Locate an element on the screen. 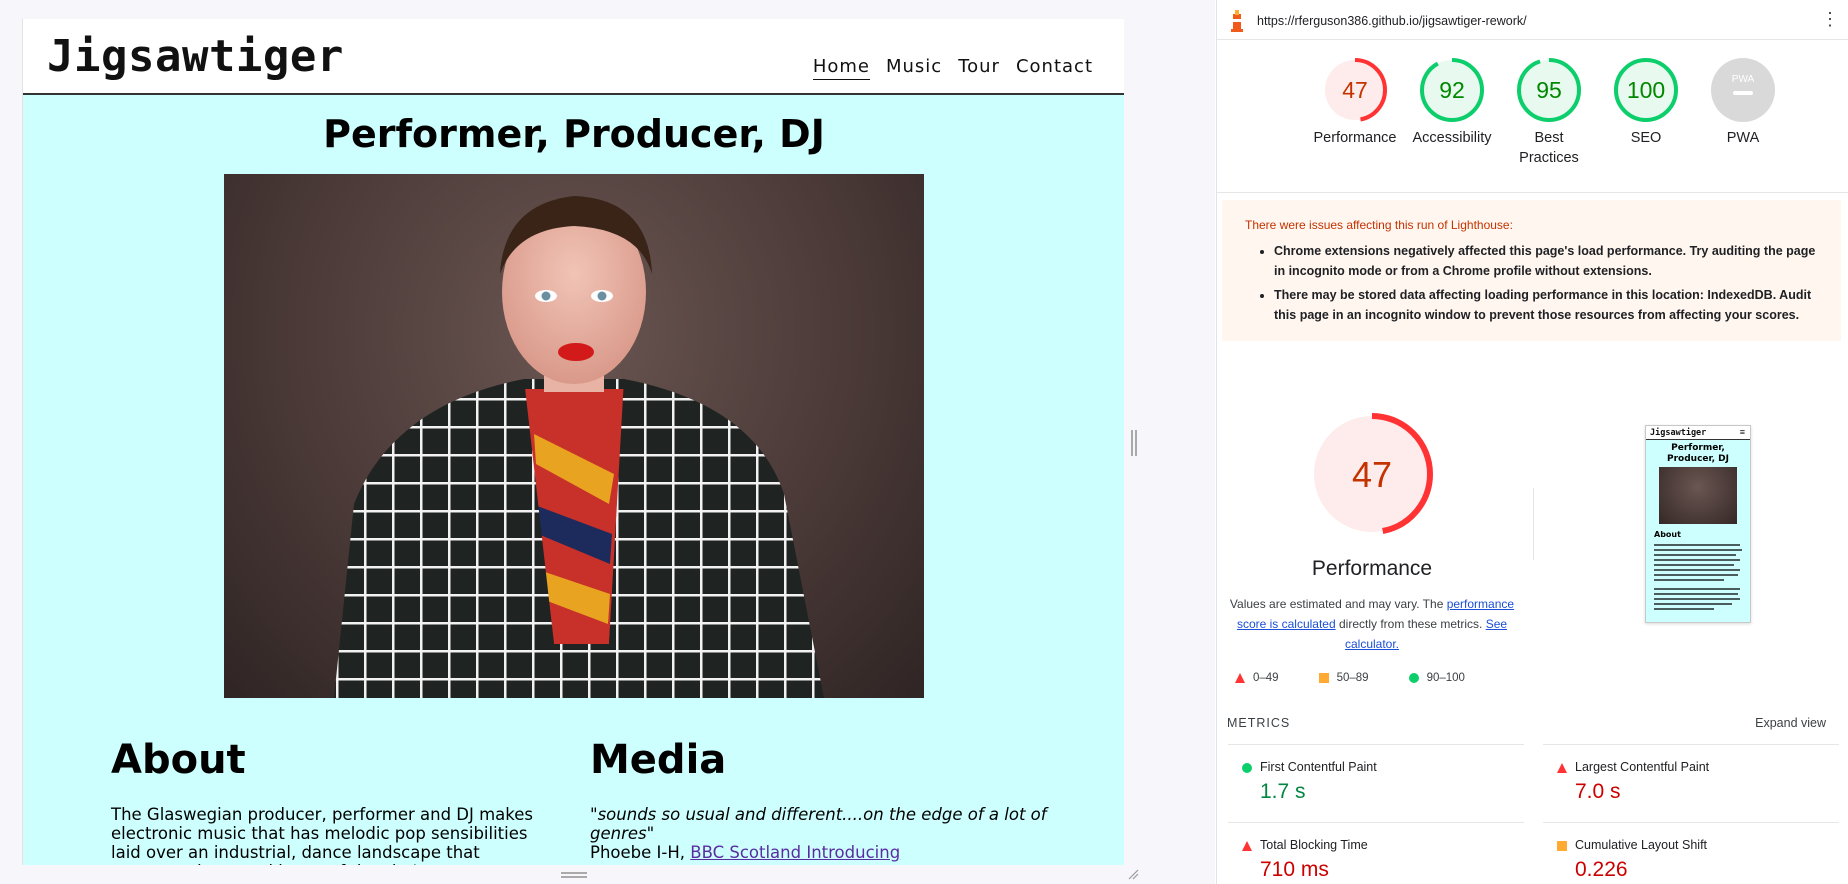 The image size is (1848, 884). gauge-seo-ring: 100 is located at coordinates (1646, 90).